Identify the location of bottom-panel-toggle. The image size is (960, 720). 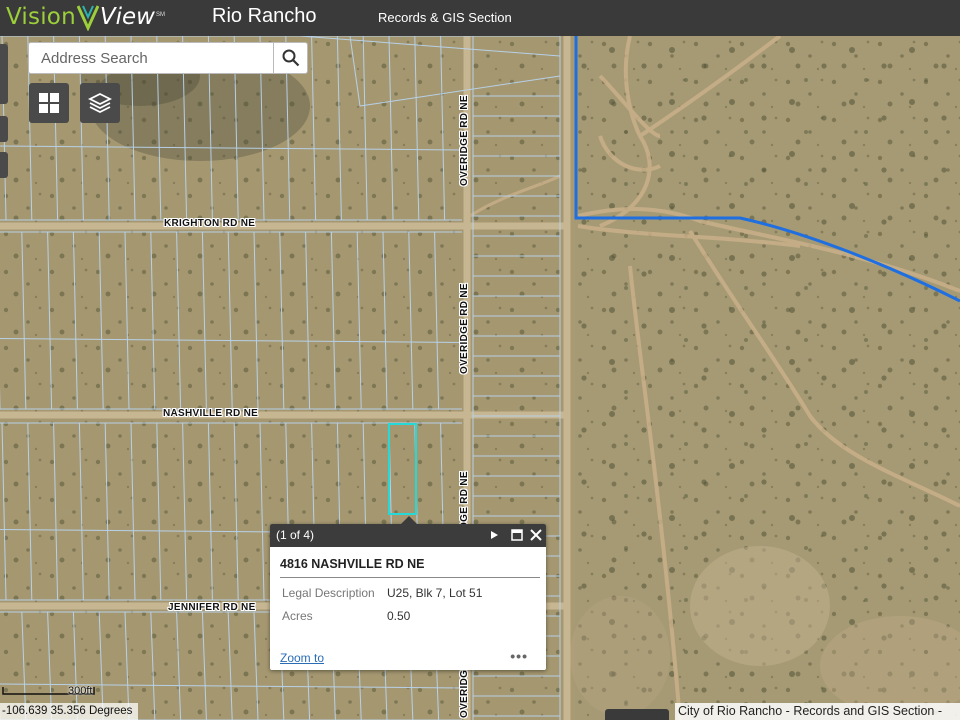
(637, 714).